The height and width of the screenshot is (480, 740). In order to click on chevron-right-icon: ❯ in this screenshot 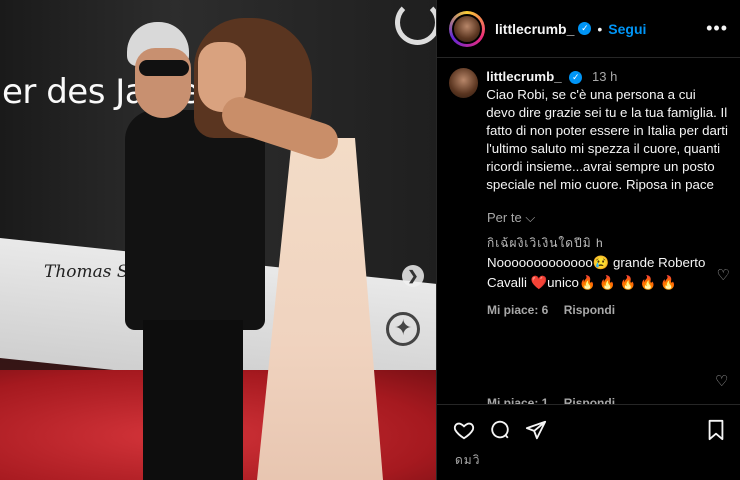, I will do `click(413, 275)`.